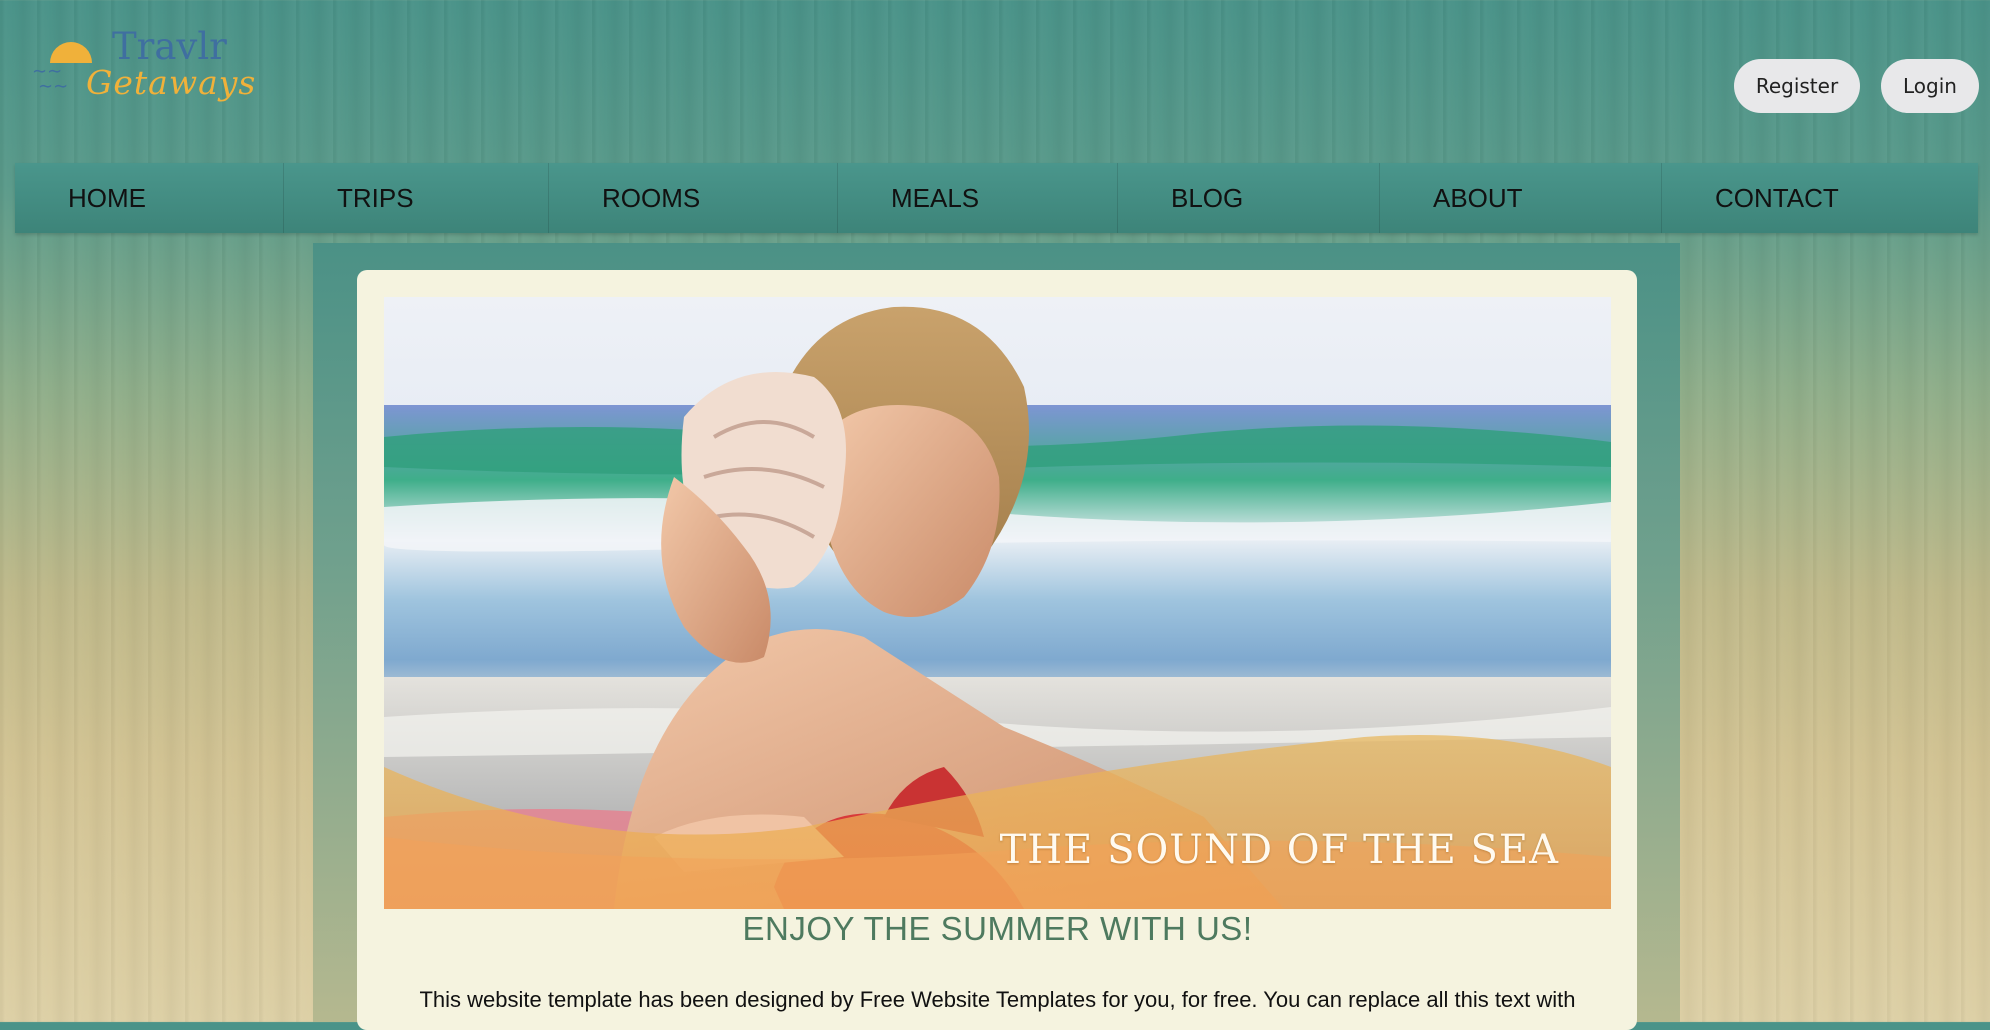  I want to click on register-button: Register, so click(1797, 86).